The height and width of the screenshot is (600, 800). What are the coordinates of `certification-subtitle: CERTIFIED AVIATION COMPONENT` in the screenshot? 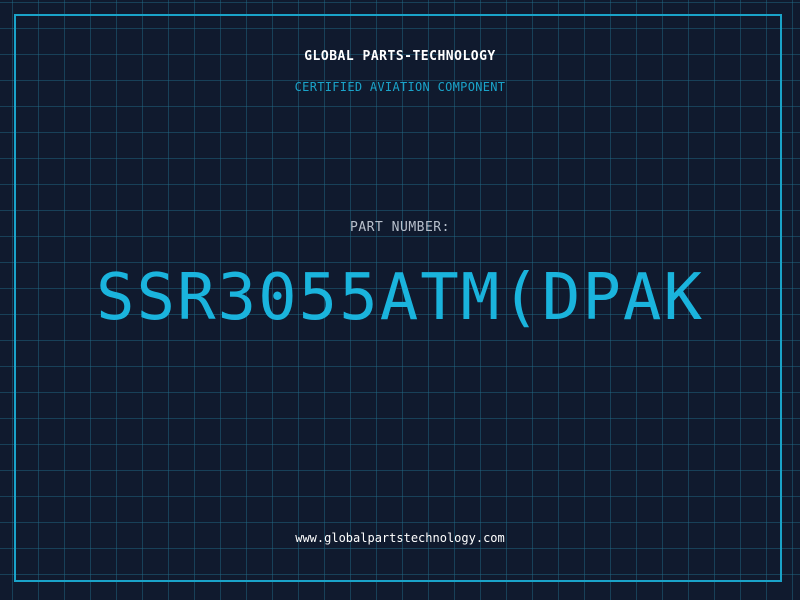 It's located at (400, 87).